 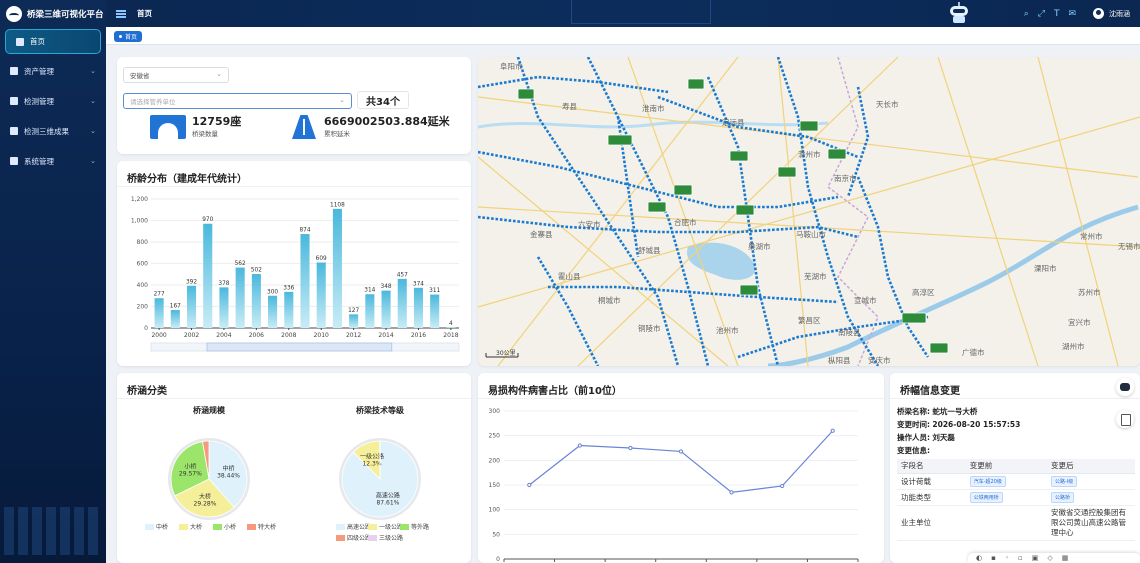 I want to click on slice-value-label: 12.3%, so click(x=371, y=464).